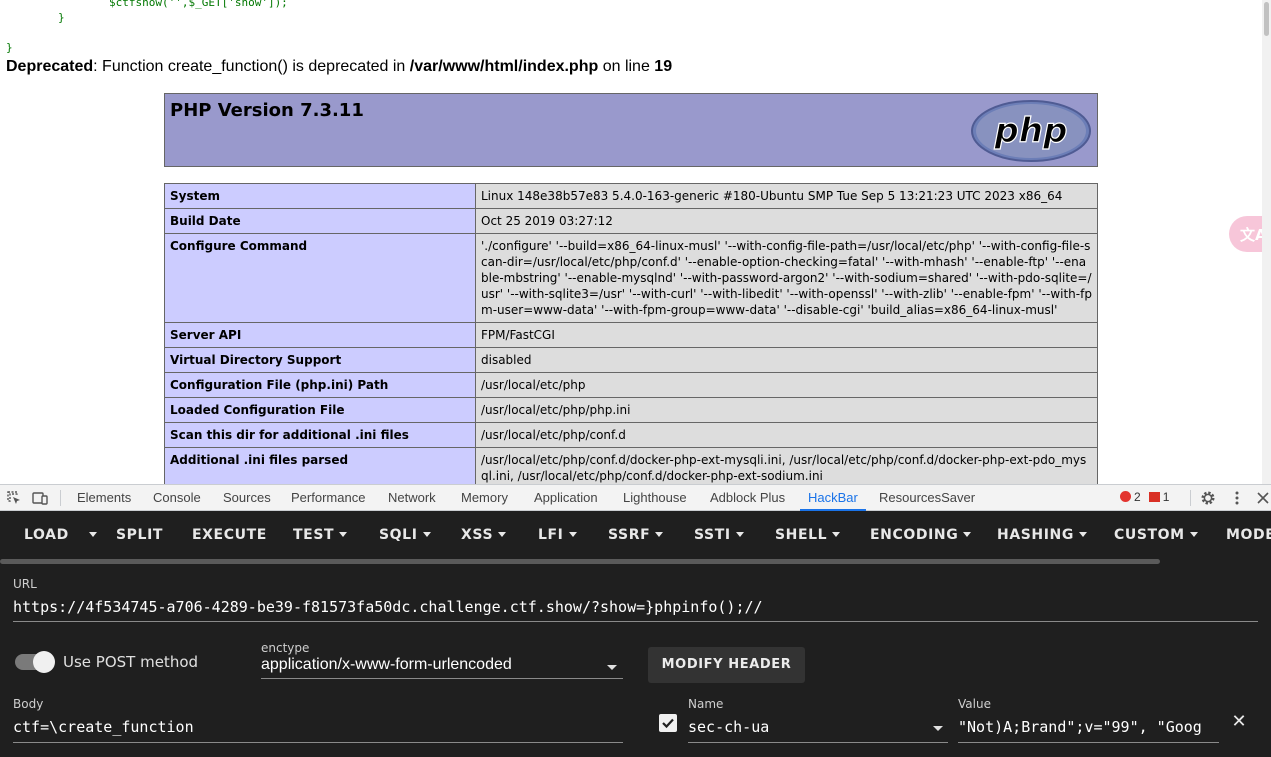  I want to click on phpinfo-header: PHP Version 7.3.11 php, so click(631, 130).